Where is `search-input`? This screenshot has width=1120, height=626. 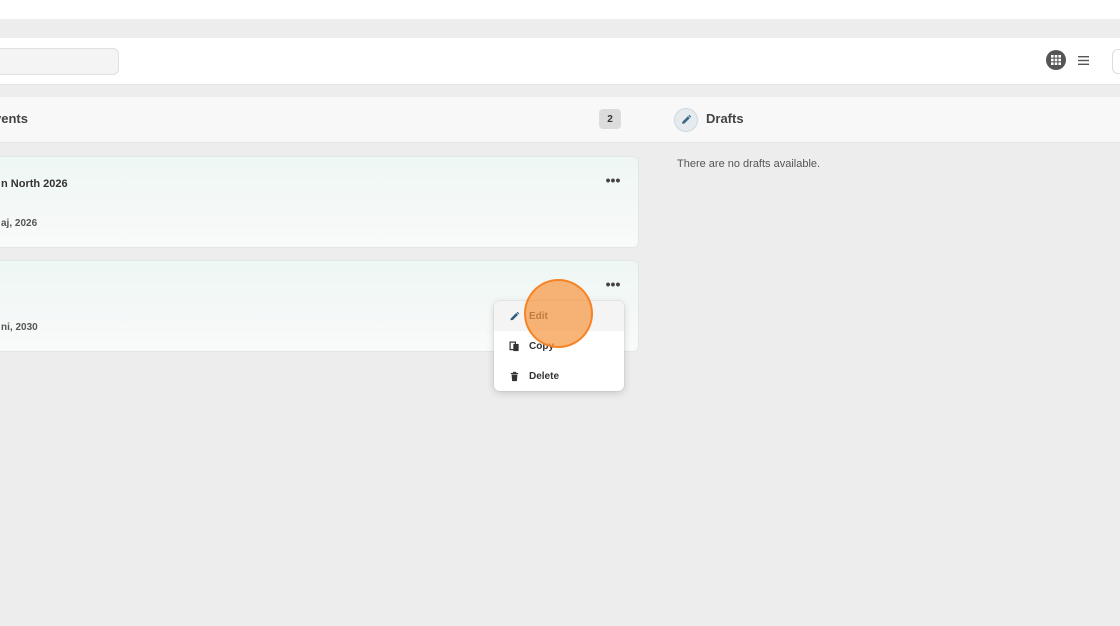
search-input is located at coordinates (59, 61).